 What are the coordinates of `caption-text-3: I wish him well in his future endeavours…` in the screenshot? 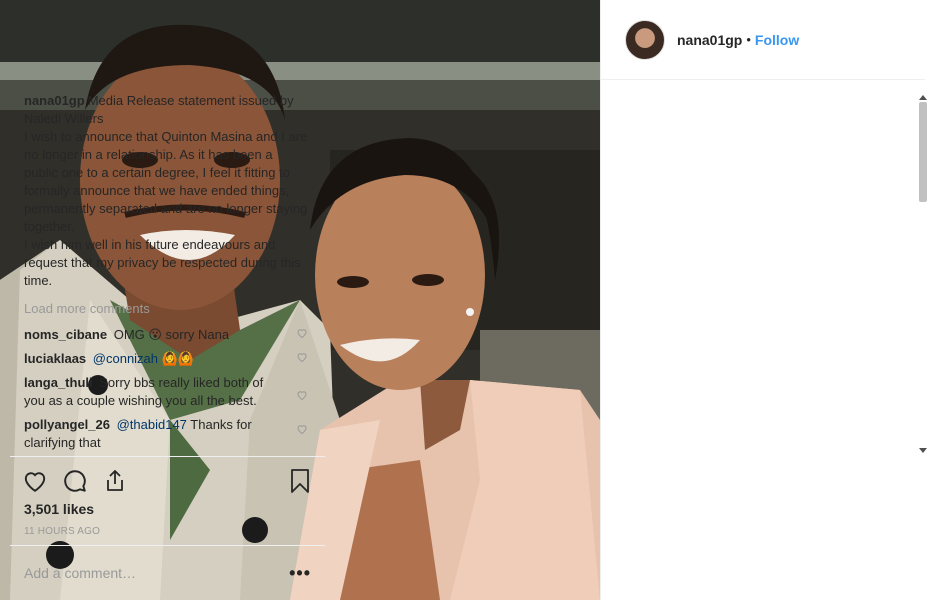 It's located at (162, 262).